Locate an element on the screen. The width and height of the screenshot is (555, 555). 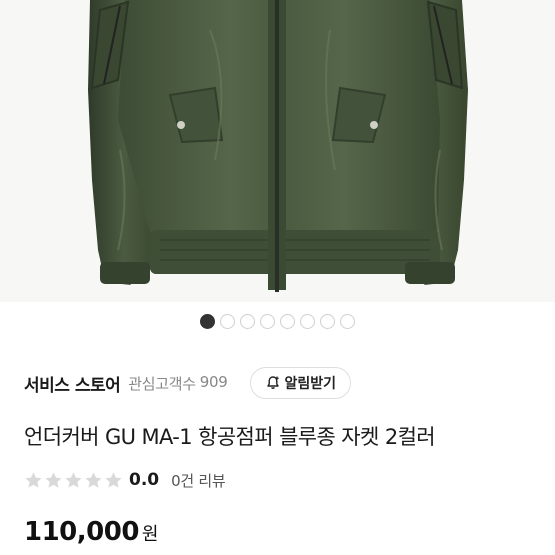
rating-row: 0.0 0건 리뷰 is located at coordinates (125, 480).